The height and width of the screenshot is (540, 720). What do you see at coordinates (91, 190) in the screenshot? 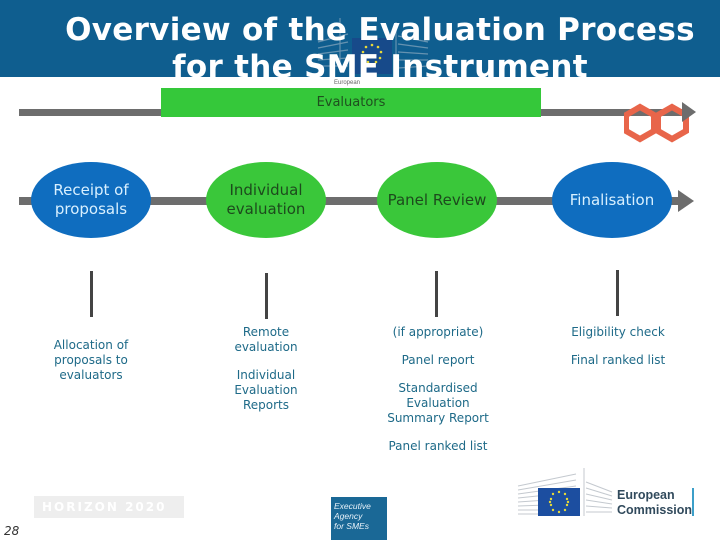
I see `stage-label-line: Receipt of` at bounding box center [91, 190].